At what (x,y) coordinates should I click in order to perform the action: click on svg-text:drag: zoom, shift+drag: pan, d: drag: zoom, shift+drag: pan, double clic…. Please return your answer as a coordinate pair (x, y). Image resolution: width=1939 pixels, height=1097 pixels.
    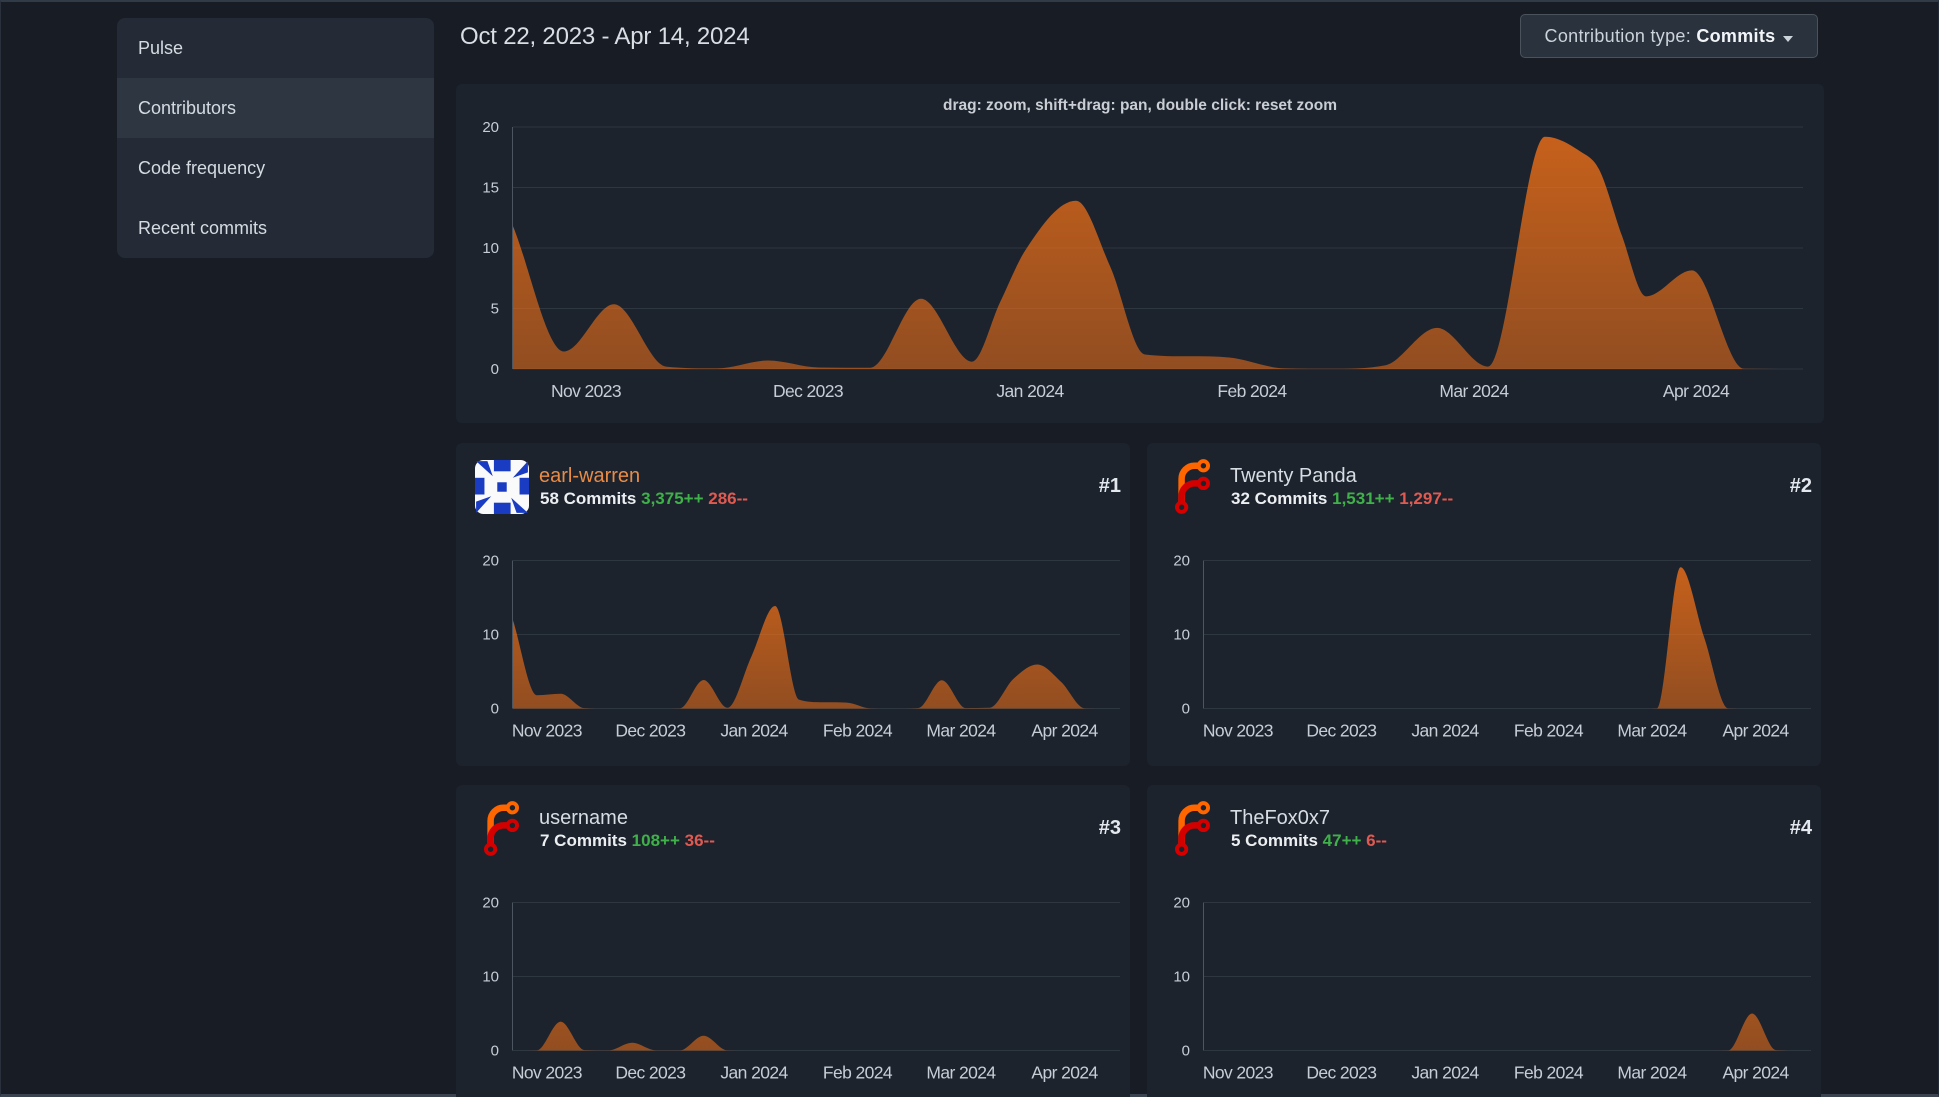
    Looking at the image, I should click on (1140, 105).